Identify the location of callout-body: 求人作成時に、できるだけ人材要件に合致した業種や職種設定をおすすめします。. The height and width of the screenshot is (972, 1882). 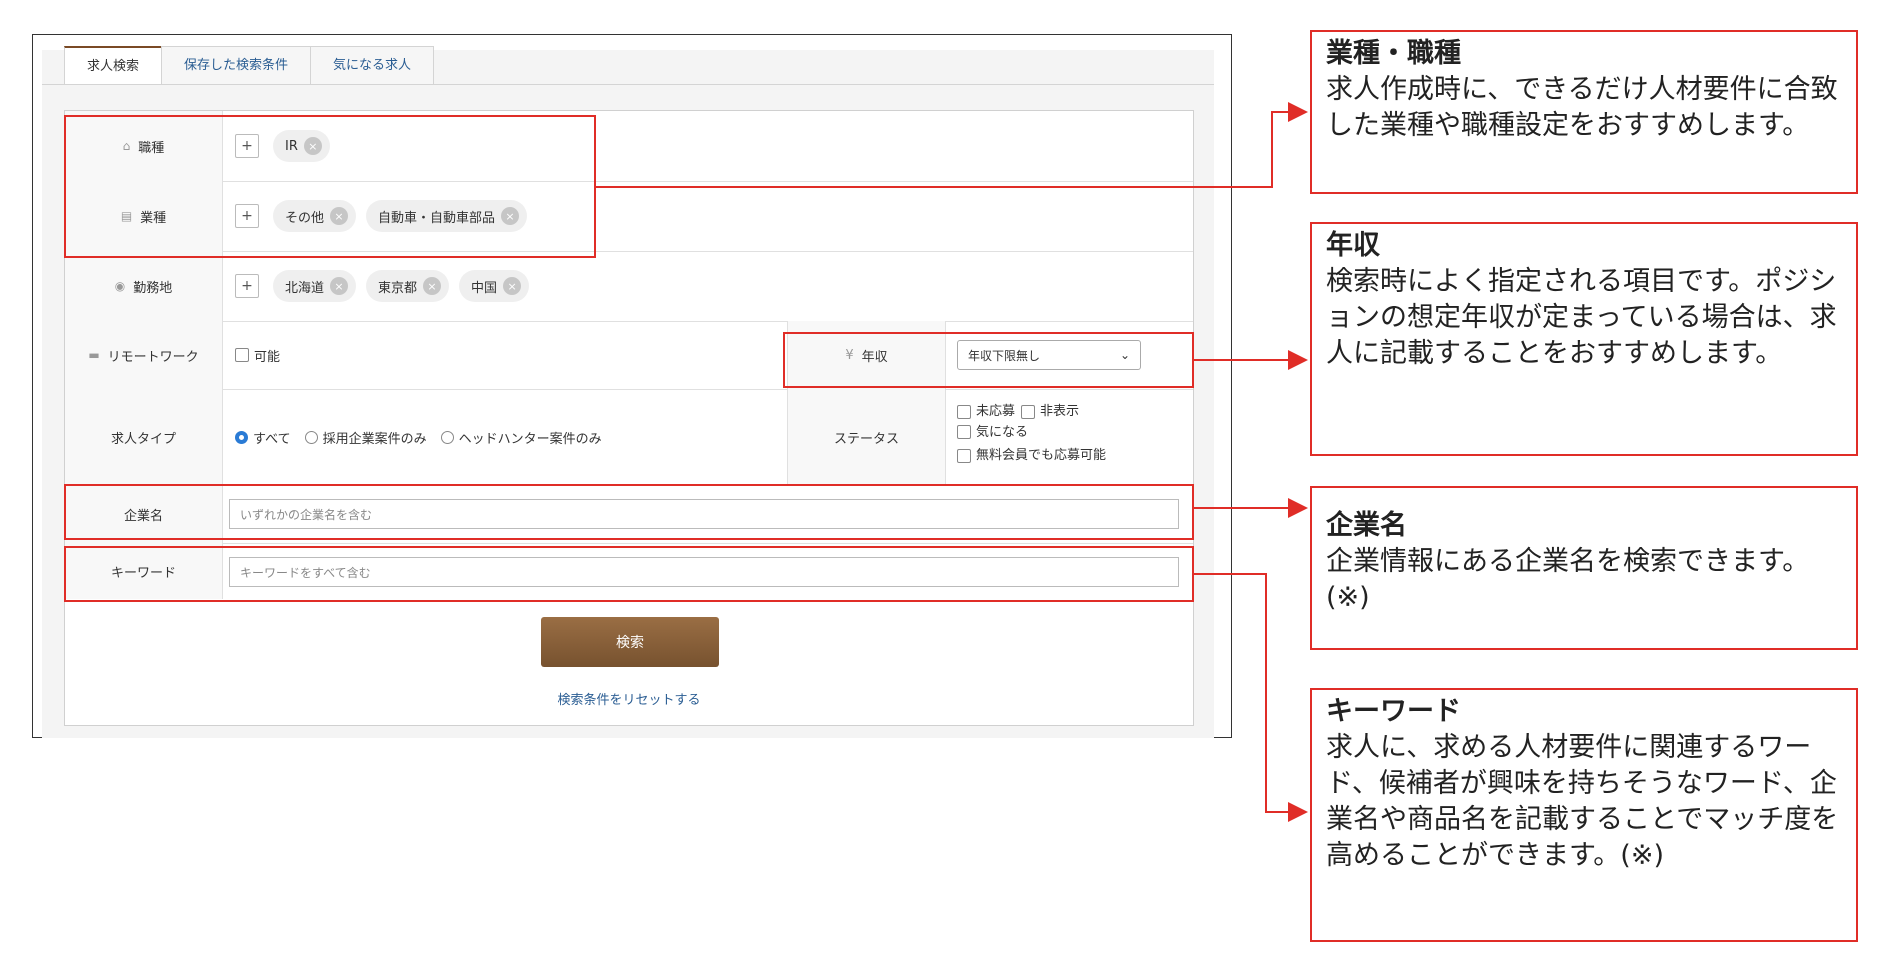
(1582, 107).